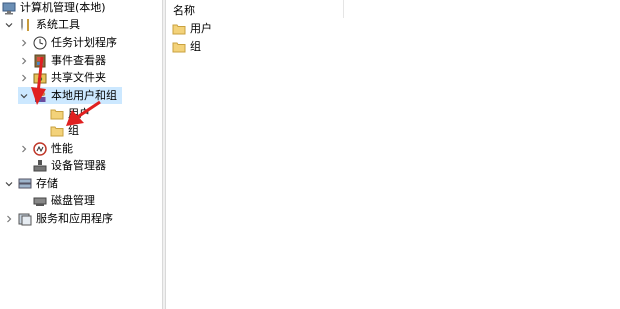 This screenshot has height=309, width=620. I want to click on performance-icon, so click(40, 148).